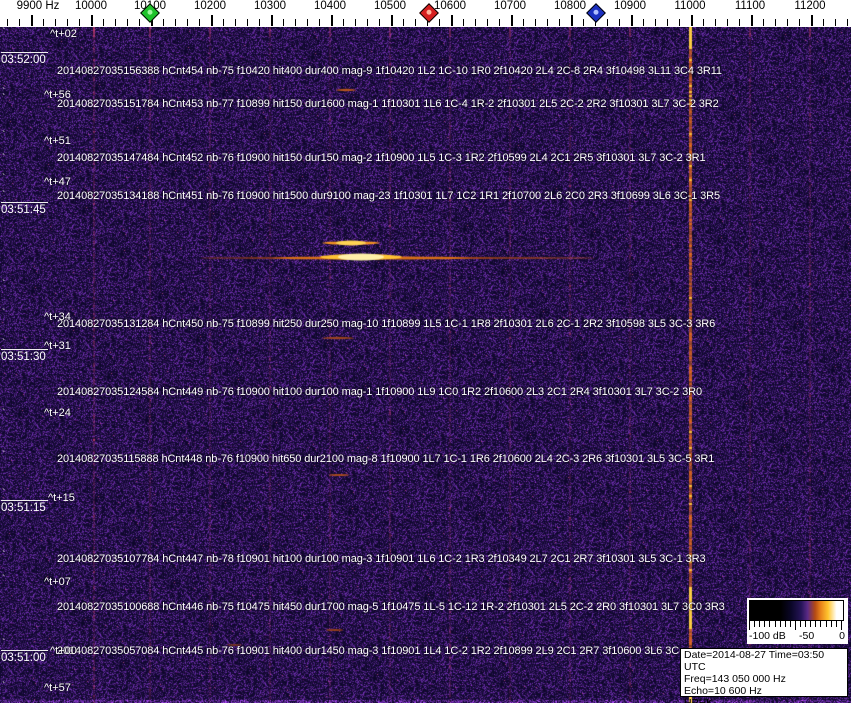  Describe the element at coordinates (842, 636) in the screenshot. I see `db-label-max: 0` at that location.